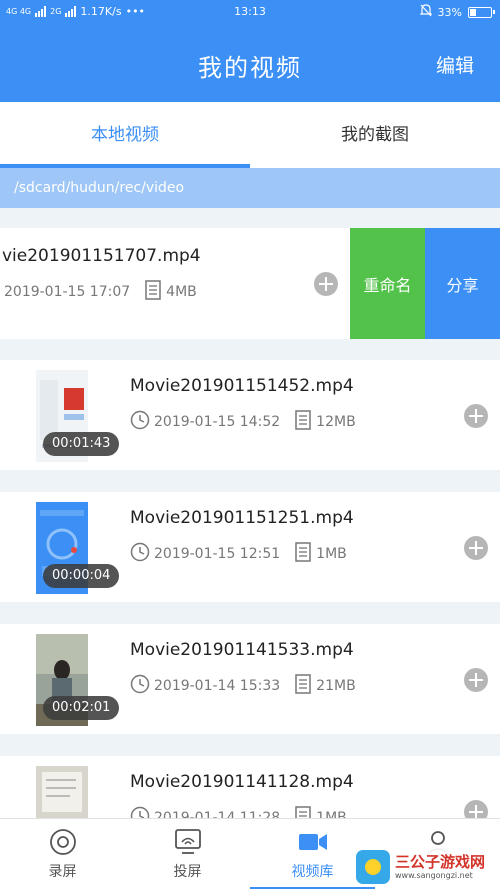 Image resolution: width=500 pixels, height=889 pixels. What do you see at coordinates (425, 12) in the screenshot?
I see `mute-icon` at bounding box center [425, 12].